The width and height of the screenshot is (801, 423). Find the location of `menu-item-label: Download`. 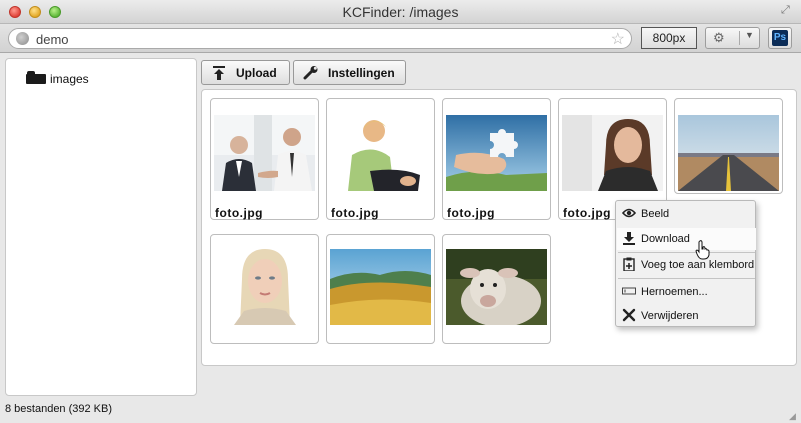

menu-item-label: Download is located at coordinates (665, 239).